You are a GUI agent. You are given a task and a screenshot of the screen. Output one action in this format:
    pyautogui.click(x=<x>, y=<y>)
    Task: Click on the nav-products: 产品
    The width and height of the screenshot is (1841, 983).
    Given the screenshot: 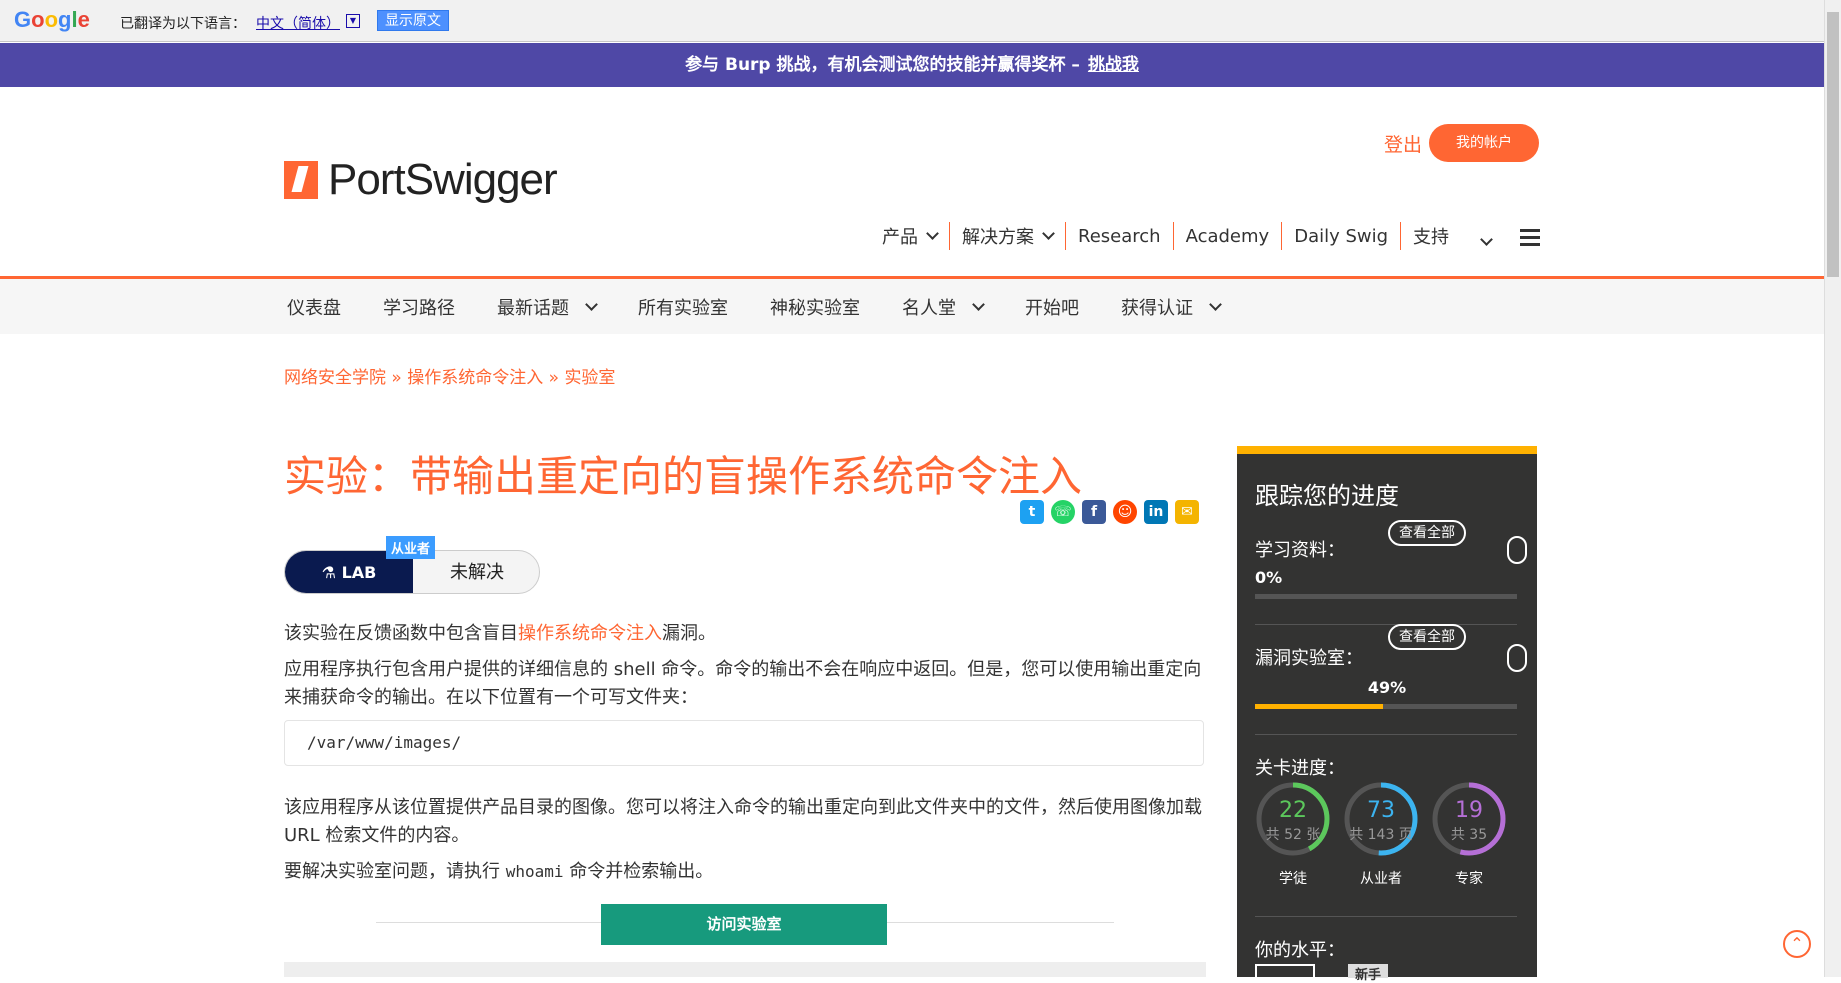 What is the action you would take?
    pyautogui.click(x=910, y=236)
    